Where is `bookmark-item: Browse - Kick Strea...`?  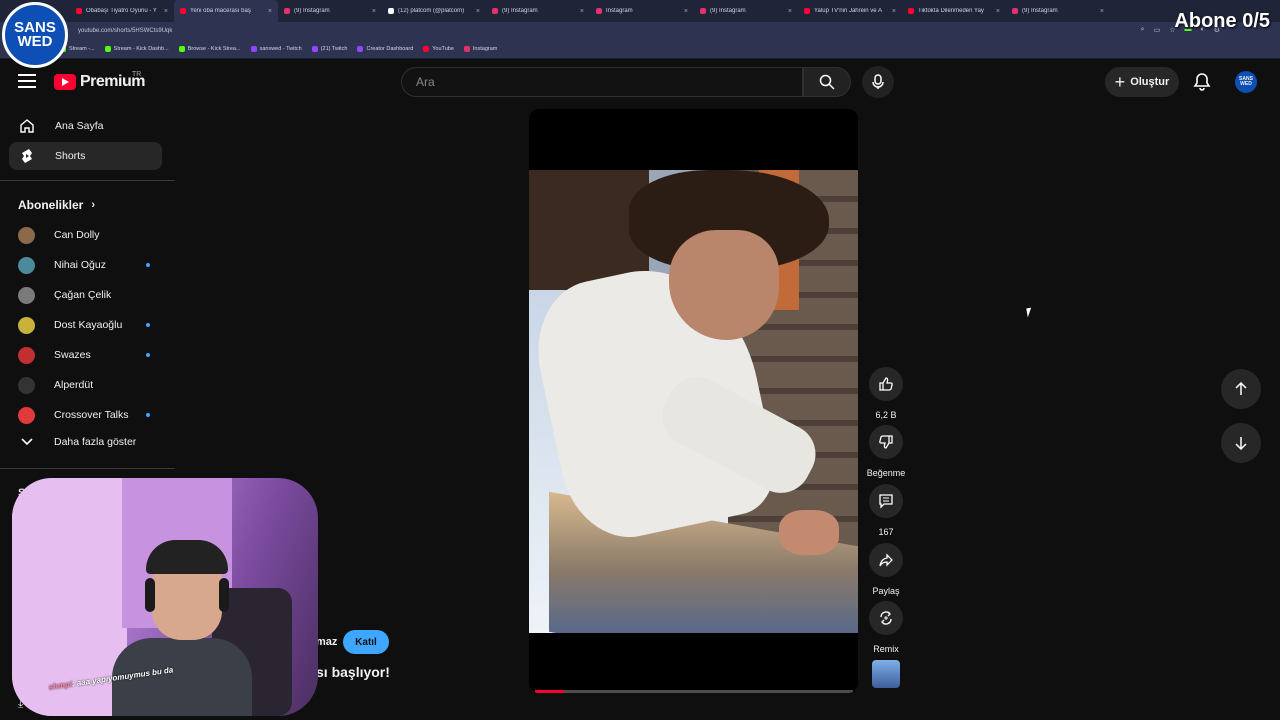
bookmark-item: Browse - Kick Strea... is located at coordinates (209, 49).